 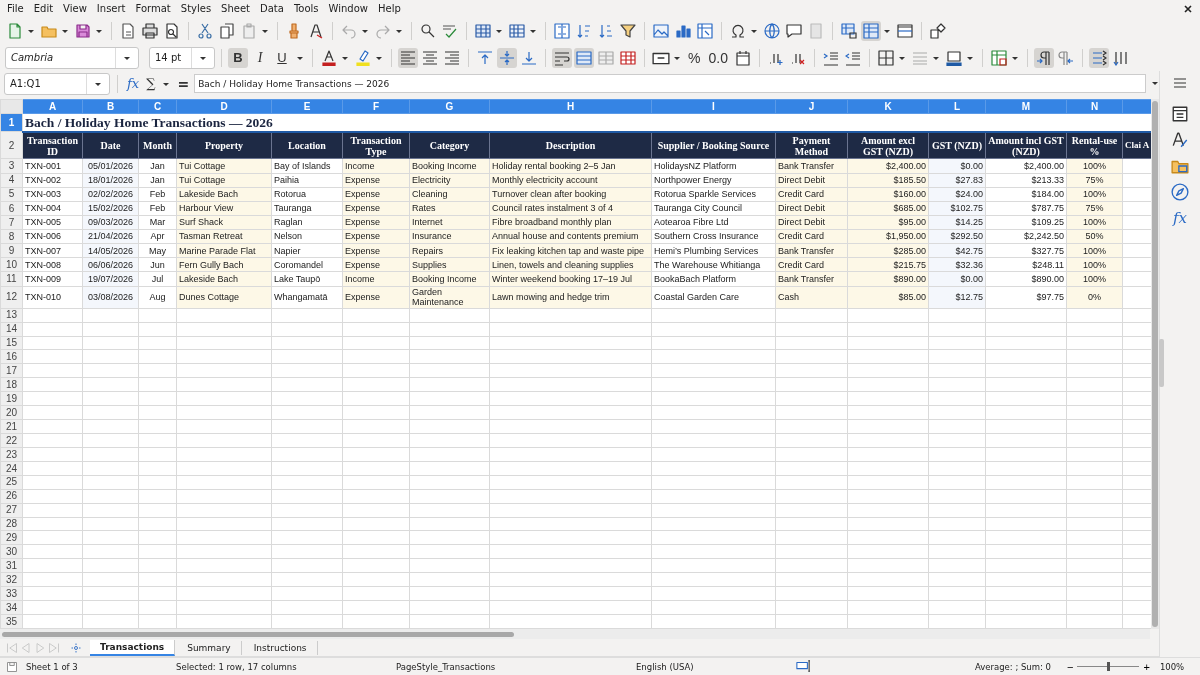 I want to click on column-header: F, so click(x=376, y=106).